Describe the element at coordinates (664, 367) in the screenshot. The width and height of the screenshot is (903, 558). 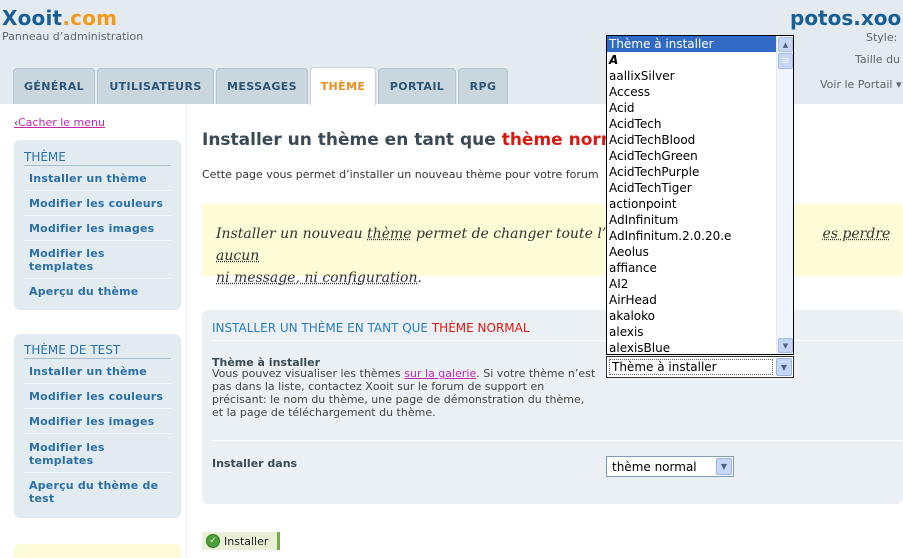
I see `theme-select-value: Thème à installer` at that location.